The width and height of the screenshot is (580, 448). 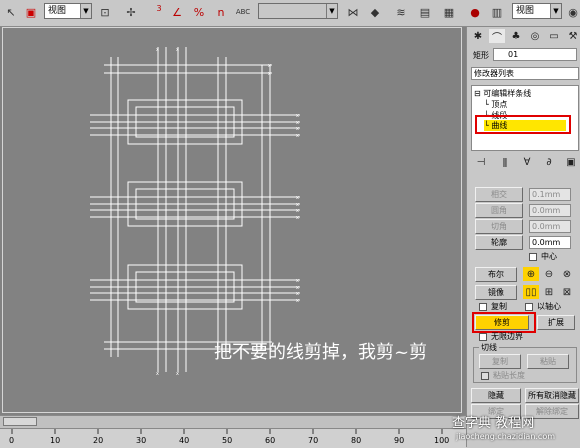 What do you see at coordinates (496, 395) in the screenshot?
I see `hide-button: 隐藏` at bounding box center [496, 395].